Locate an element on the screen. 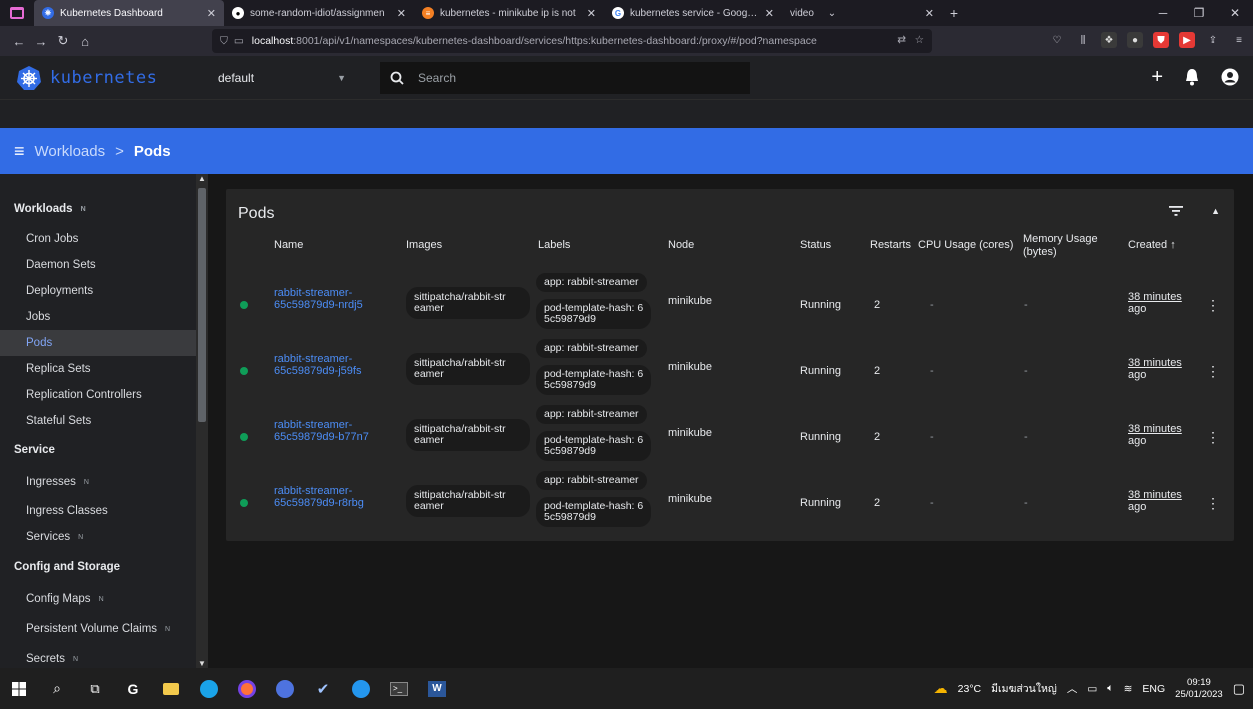  reload-icon: ↻ is located at coordinates (63, 41).